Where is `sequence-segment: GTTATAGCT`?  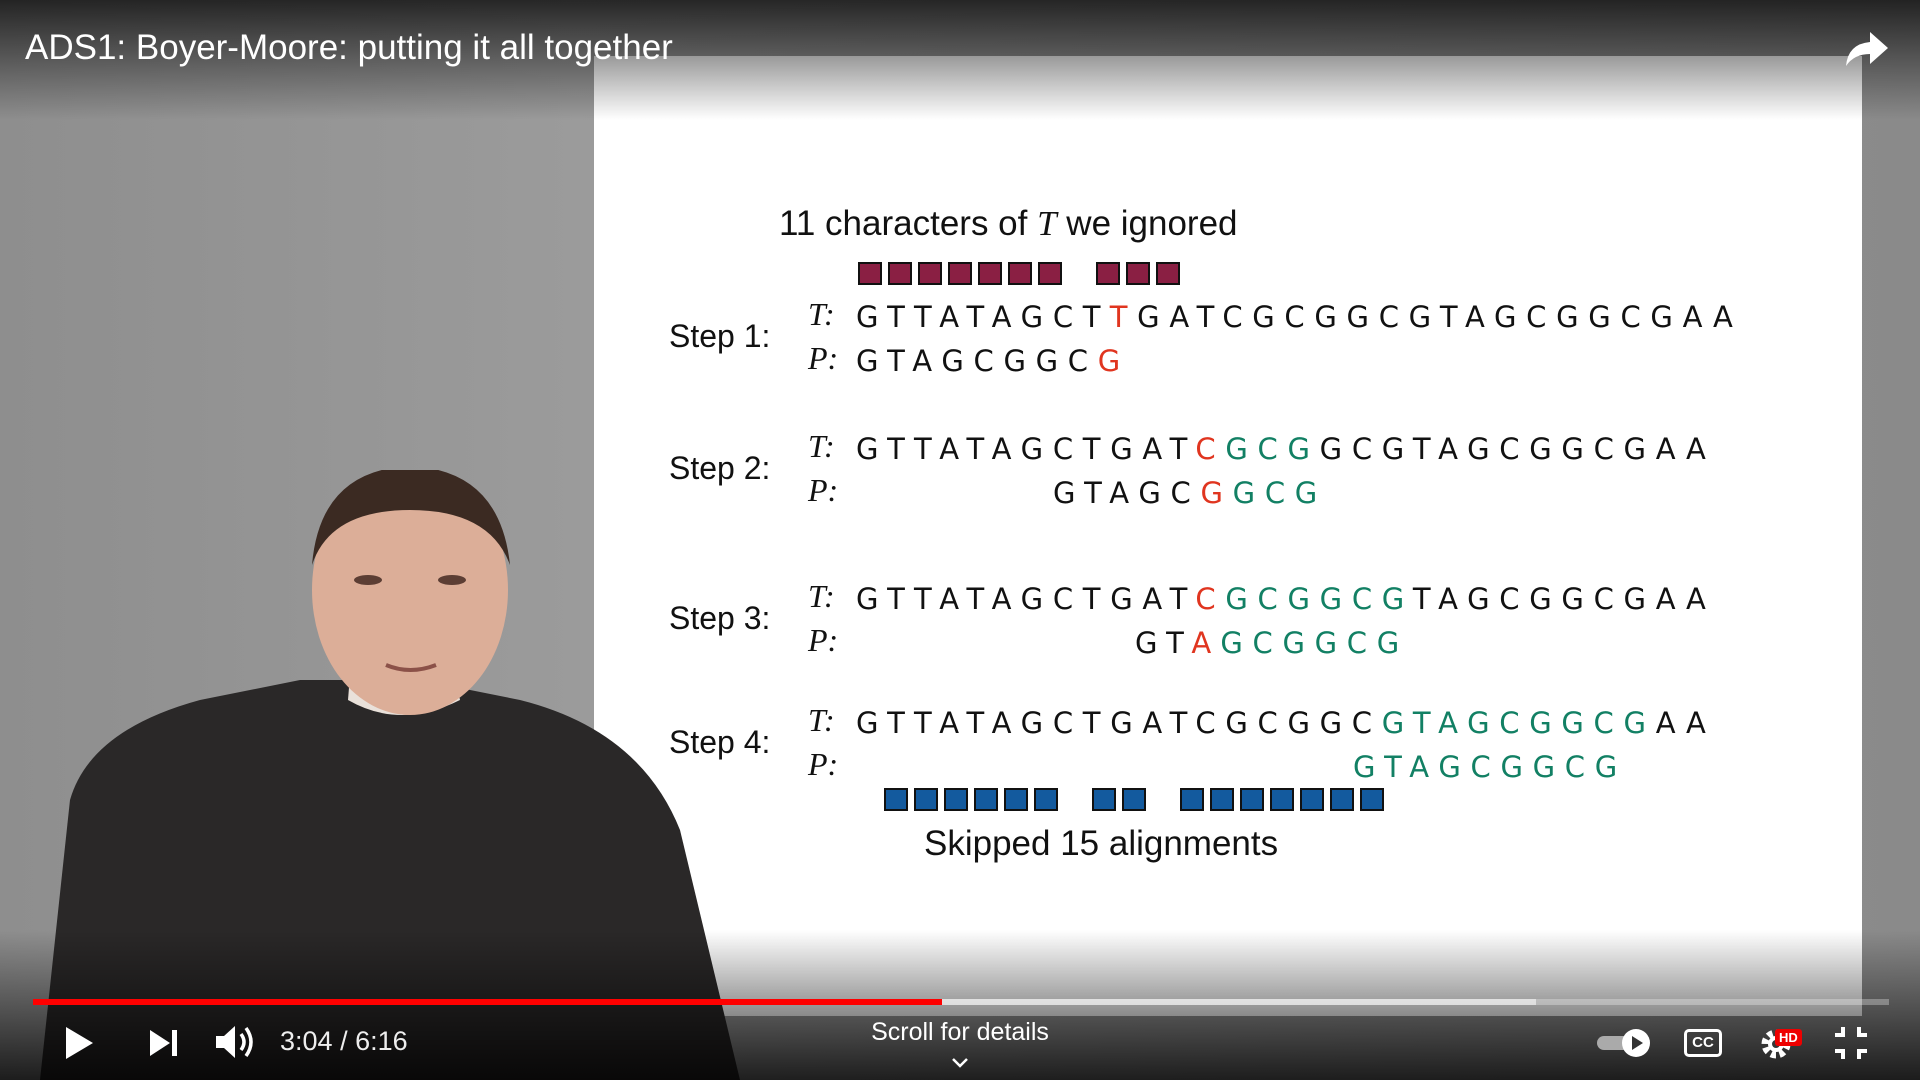 sequence-segment: GTTATAGCT is located at coordinates (983, 317).